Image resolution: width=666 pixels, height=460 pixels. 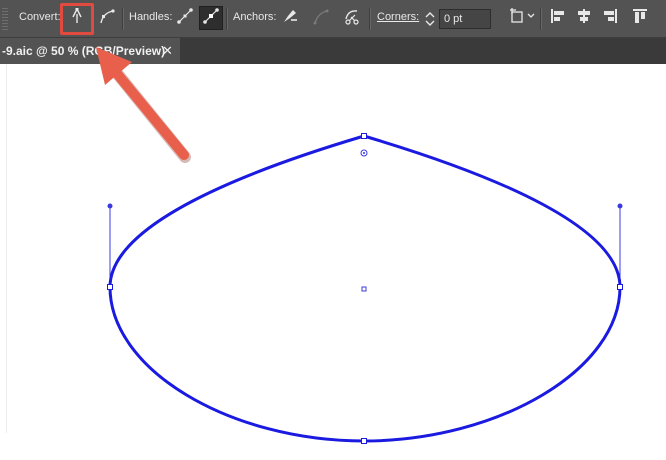 I want to click on corners-input: 0 pt, so click(x=465, y=19).